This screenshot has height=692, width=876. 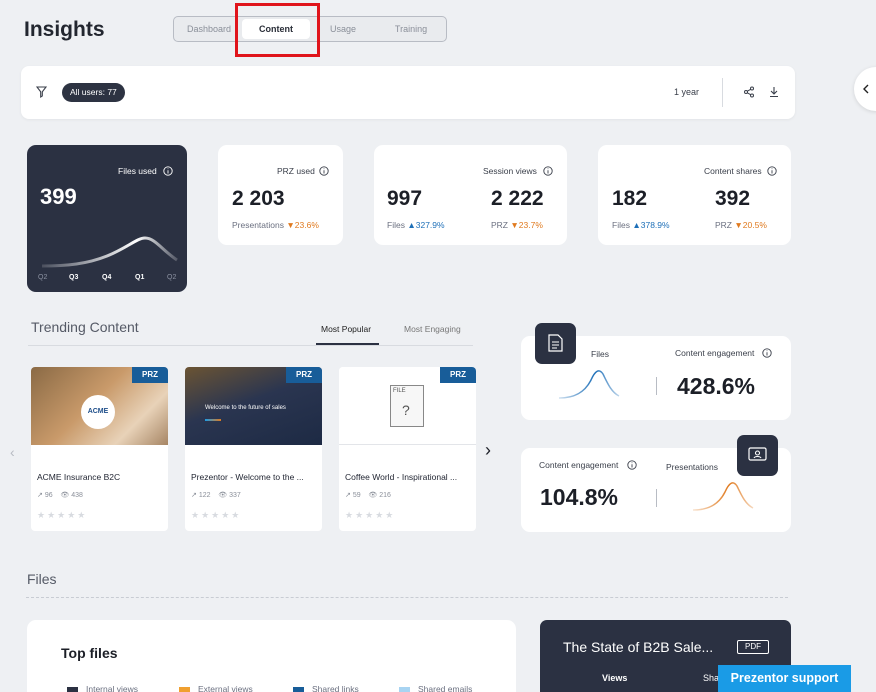 I want to click on trend-down-icon: ▼, so click(x=738, y=225).